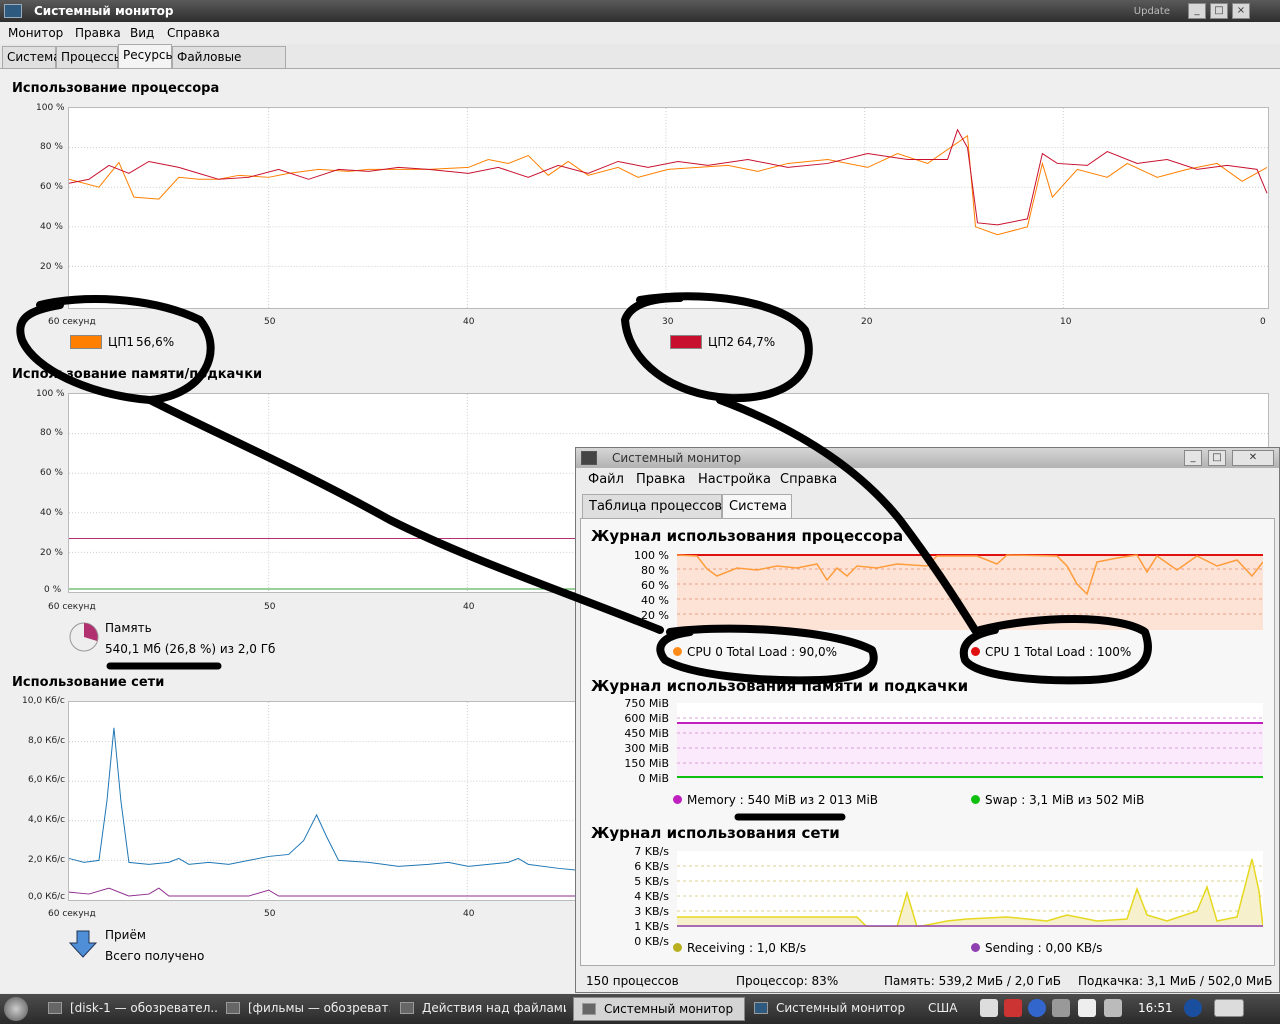 The image size is (1280, 1024). Describe the element at coordinates (50, 394) in the screenshot. I see `mem-y-tick: 100 %` at that location.